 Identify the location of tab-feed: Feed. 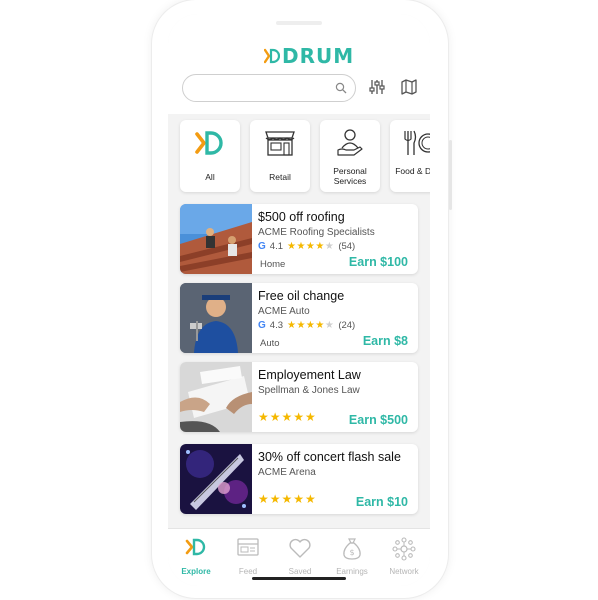
(248, 555).